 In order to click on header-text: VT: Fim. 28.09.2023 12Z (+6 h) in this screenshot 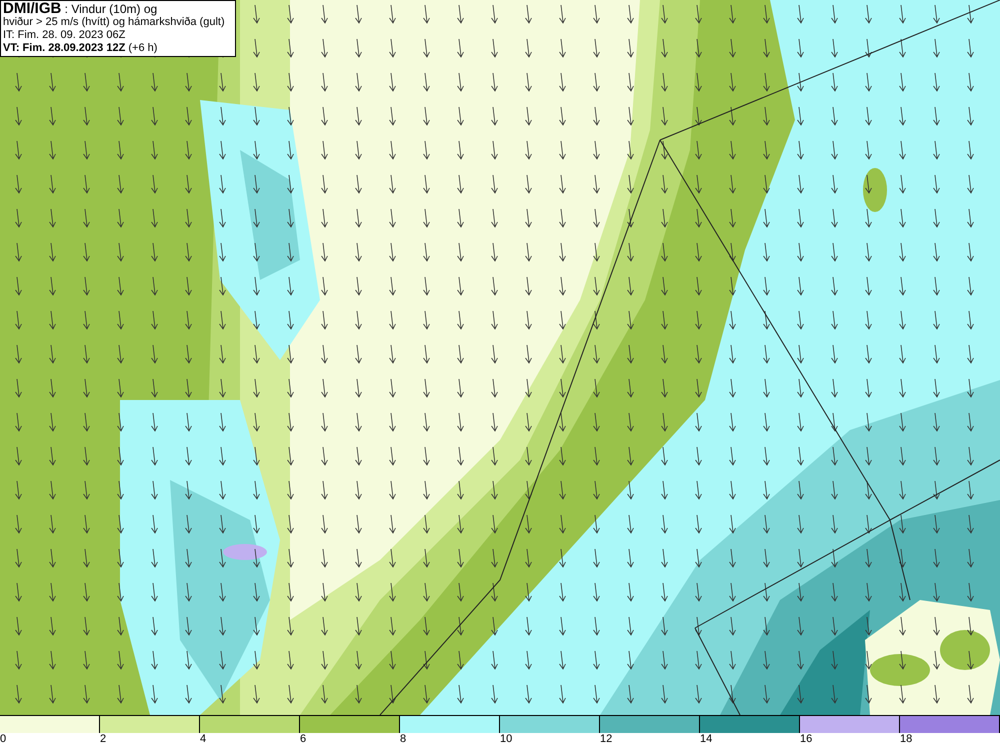, I will do `click(80, 48)`.